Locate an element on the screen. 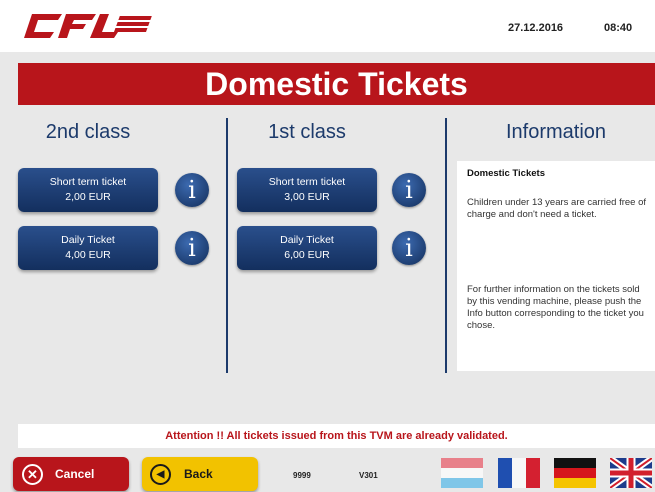 The height and width of the screenshot is (492, 655). first-class-daily-button: Daily Ticket 6,00 EUR is located at coordinates (307, 248).